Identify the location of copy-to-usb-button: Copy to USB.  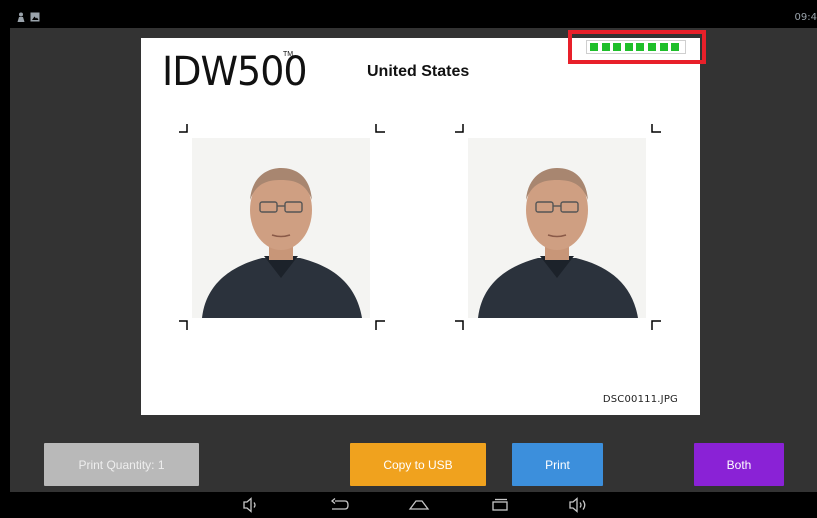
(418, 464).